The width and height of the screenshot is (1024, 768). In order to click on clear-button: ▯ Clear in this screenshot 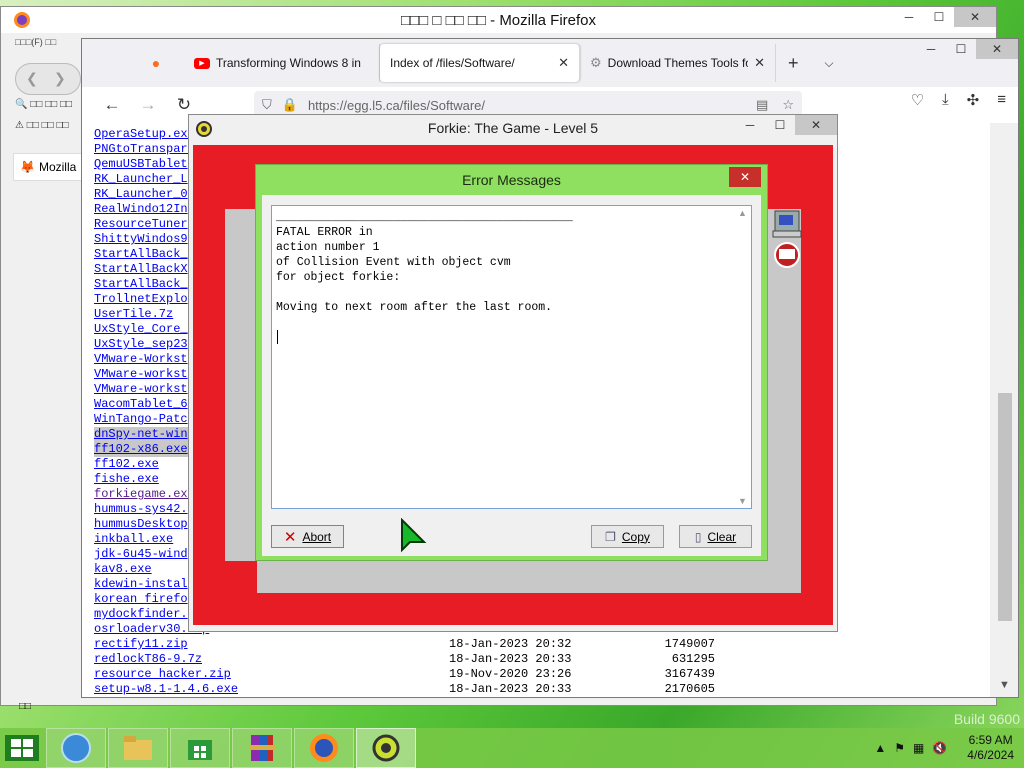, I will do `click(715, 536)`.